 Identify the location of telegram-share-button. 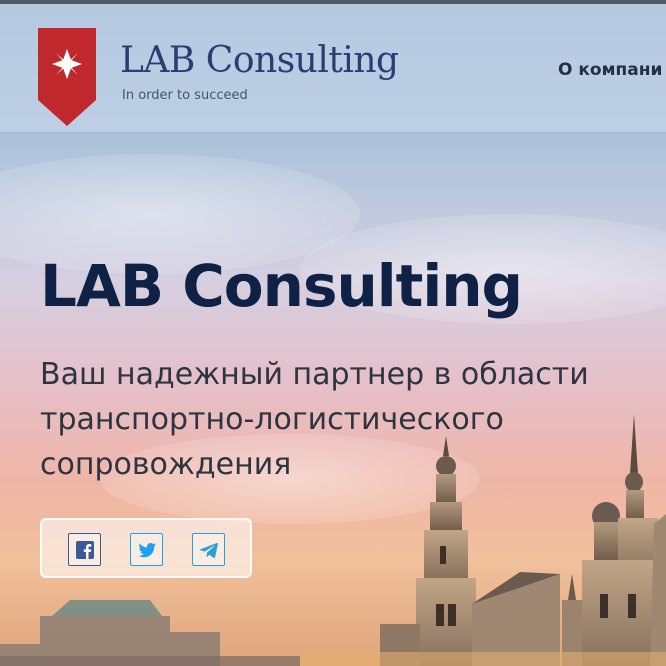
(208, 549).